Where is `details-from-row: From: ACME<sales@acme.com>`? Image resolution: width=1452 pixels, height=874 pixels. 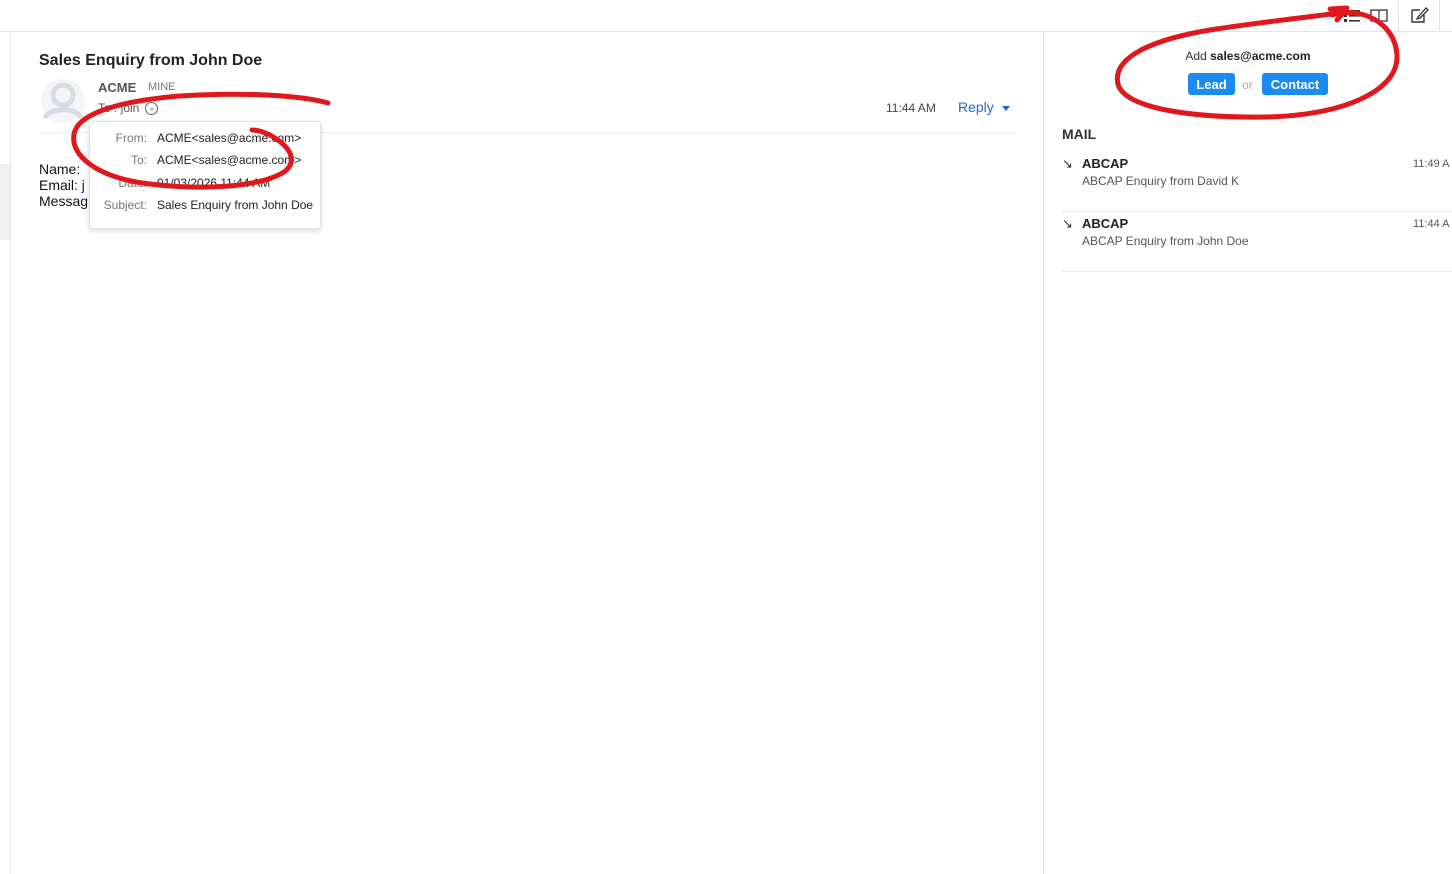
details-from-row: From: ACME<sales@acme.com> is located at coordinates (206, 139).